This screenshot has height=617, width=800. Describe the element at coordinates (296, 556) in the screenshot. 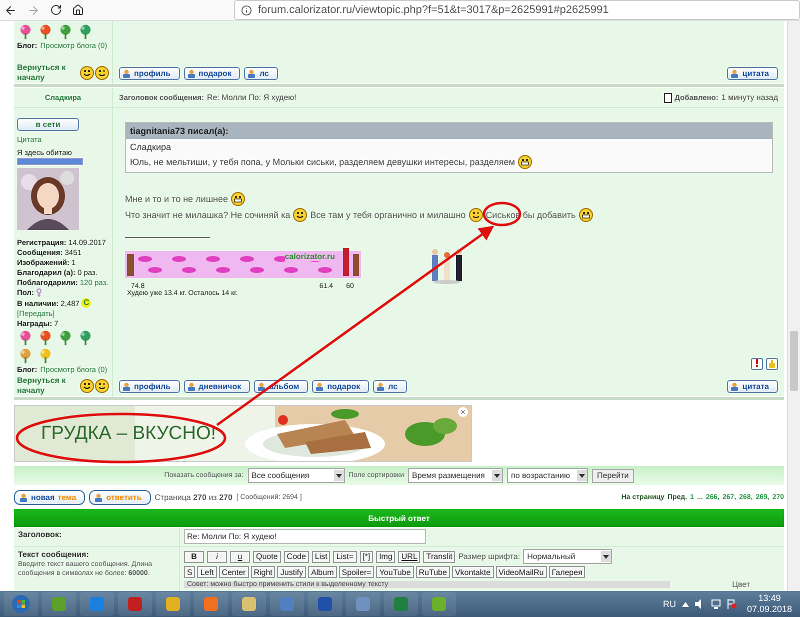

I see `format-button: Code` at that location.